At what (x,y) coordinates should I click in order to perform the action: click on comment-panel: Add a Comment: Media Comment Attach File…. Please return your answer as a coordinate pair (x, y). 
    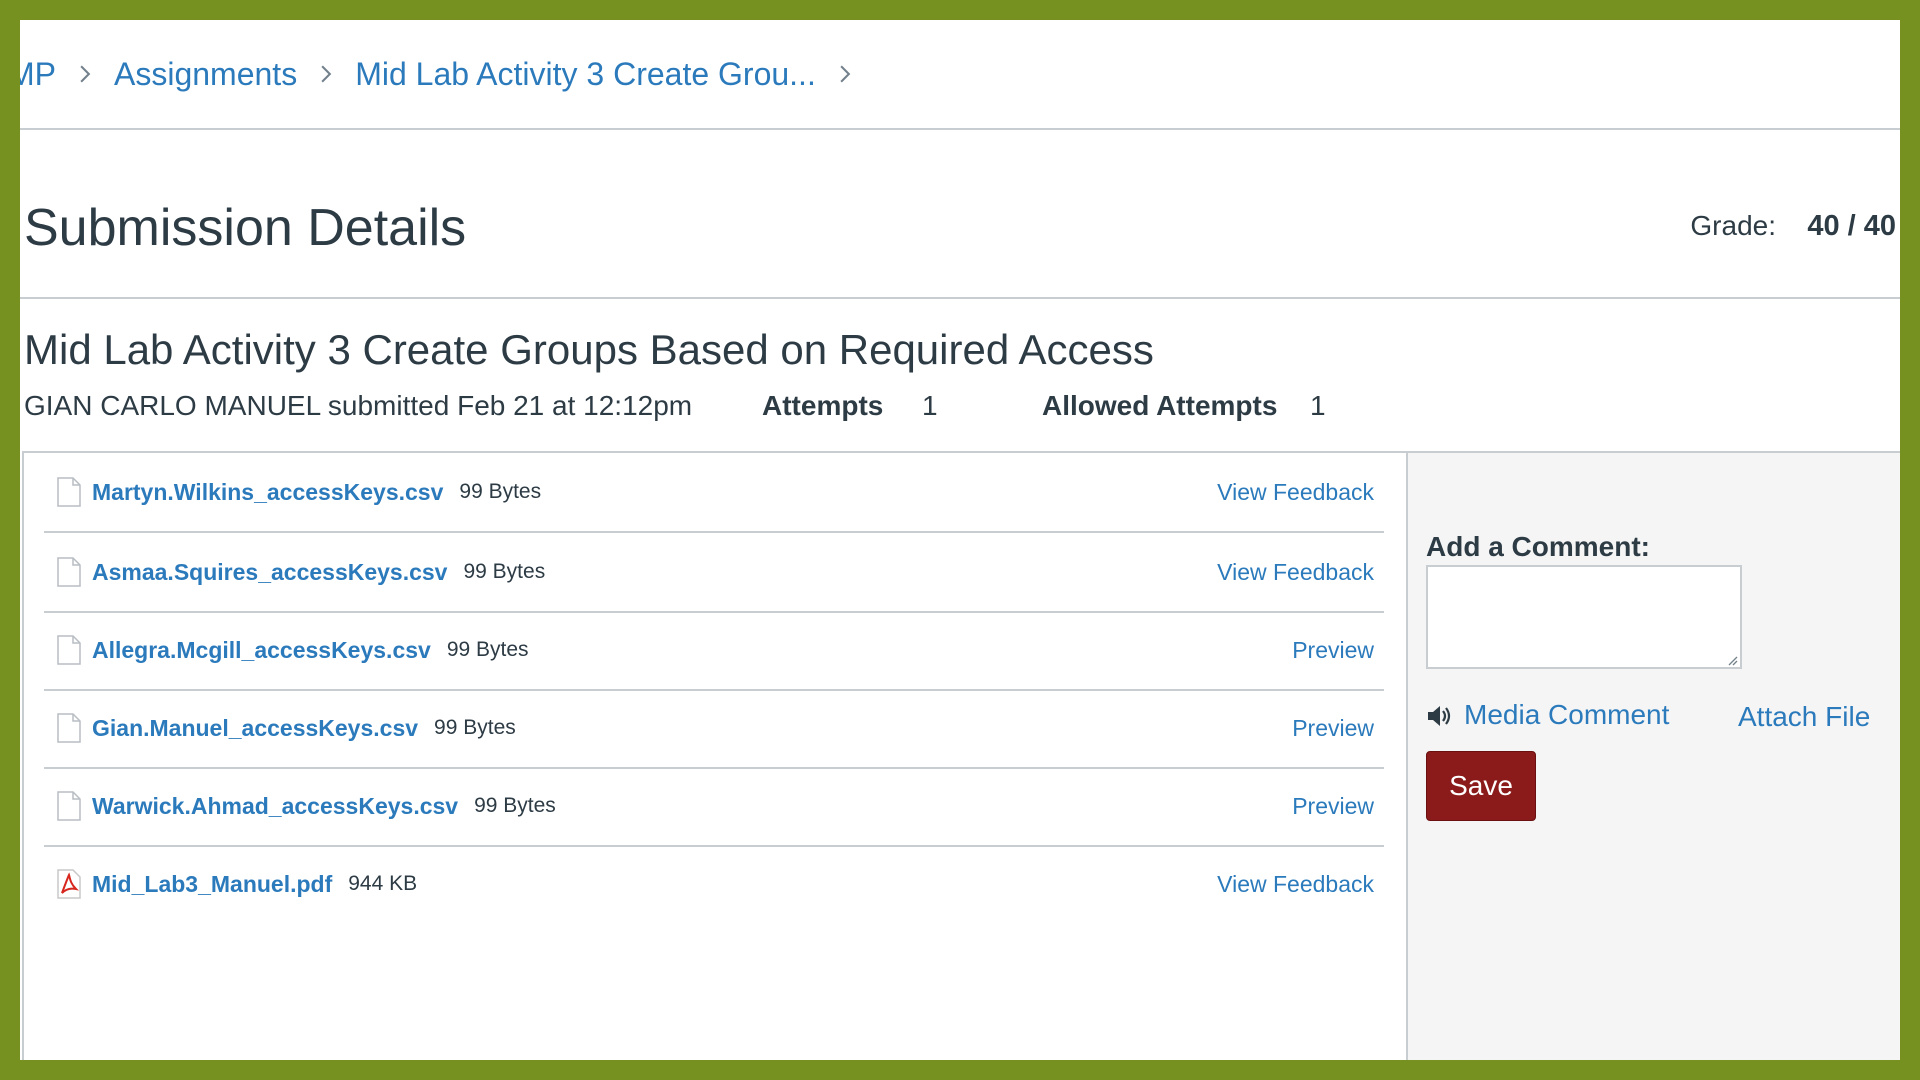
    Looking at the image, I should click on (1653, 755).